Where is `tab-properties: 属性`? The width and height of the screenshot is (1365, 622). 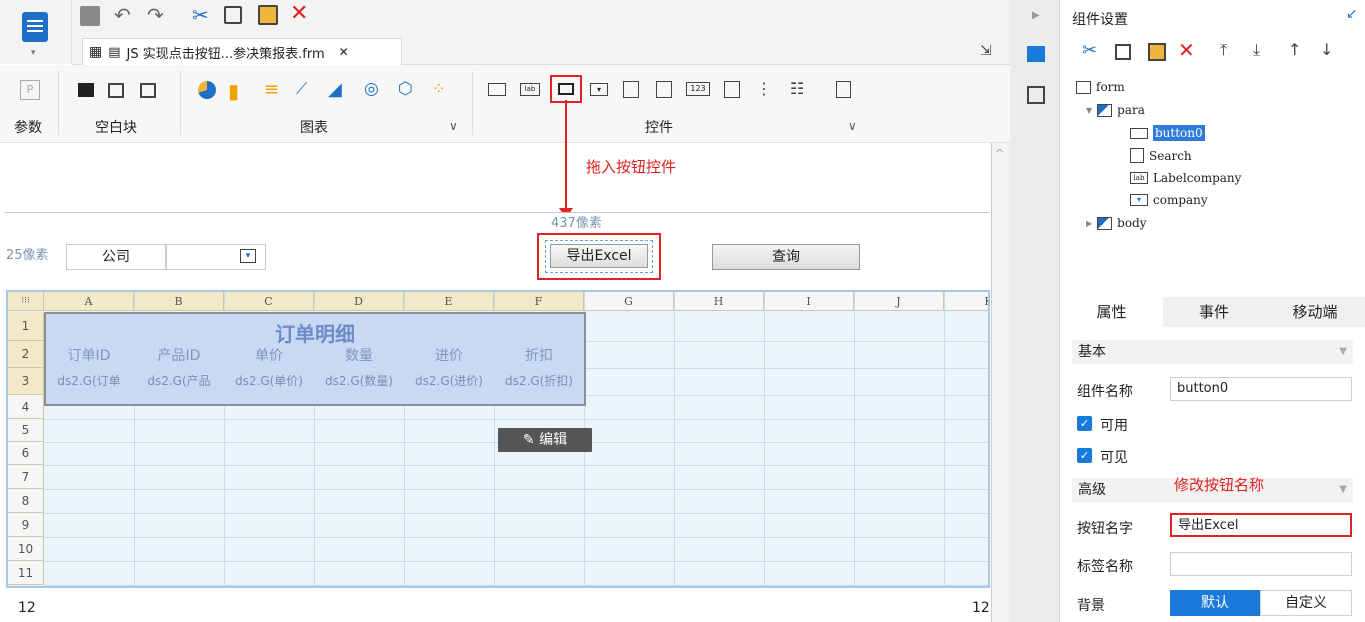 tab-properties: 属性 is located at coordinates (1111, 312).